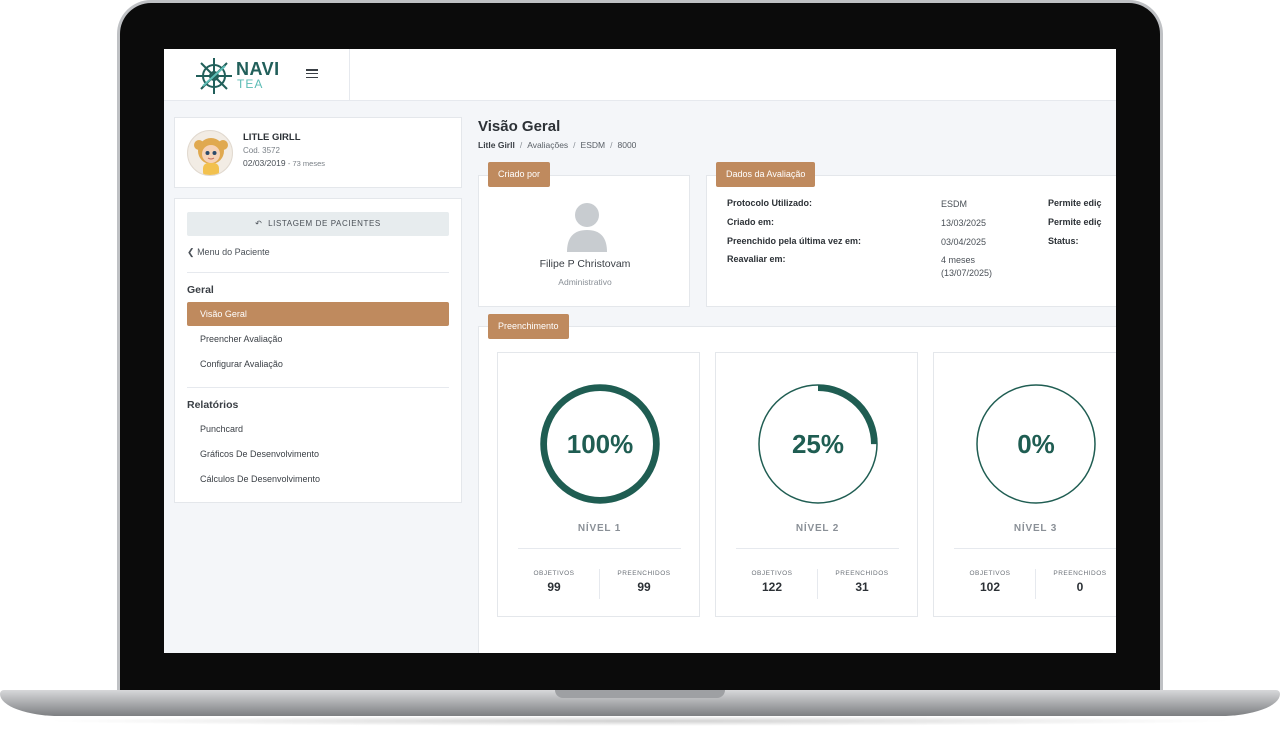 This screenshot has width=1280, height=733. Describe the element at coordinates (967, 273) in the screenshot. I see `reevaluate-date: (13/07/2025)` at that location.